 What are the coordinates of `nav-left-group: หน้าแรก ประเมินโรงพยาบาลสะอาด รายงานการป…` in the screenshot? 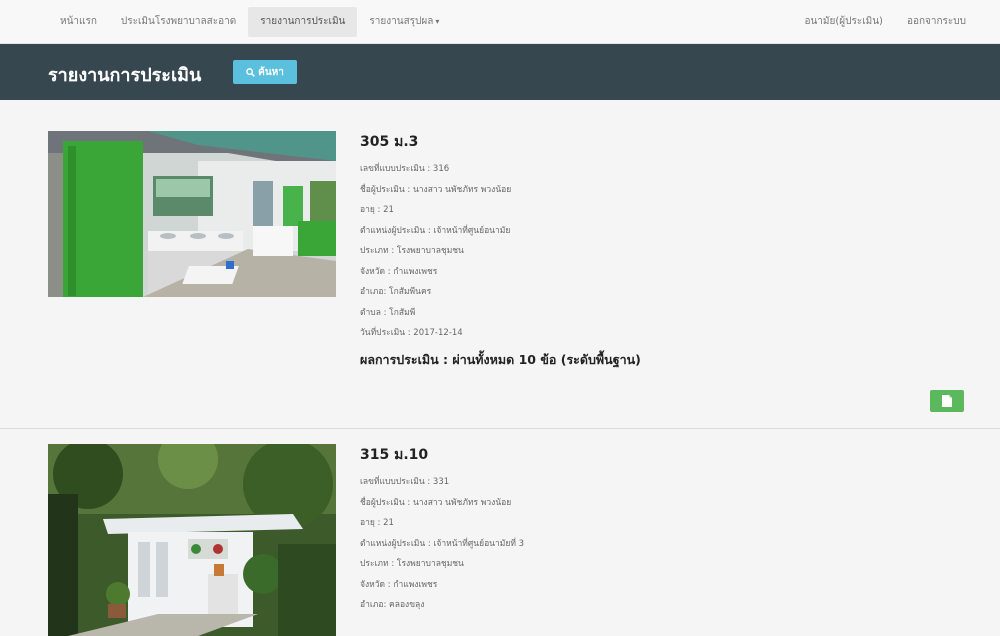 It's located at (249, 22).